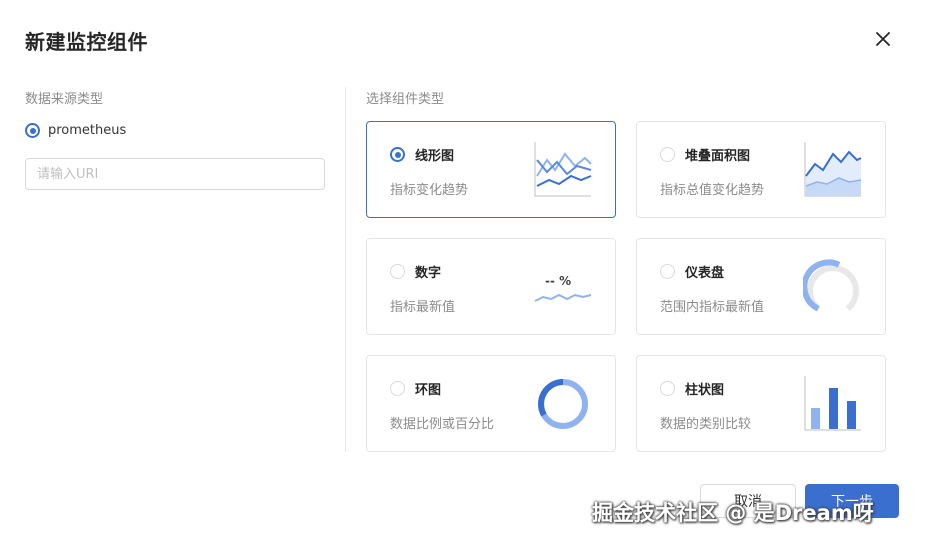 This screenshot has height=543, width=925. I want to click on close-icon, so click(883, 39).